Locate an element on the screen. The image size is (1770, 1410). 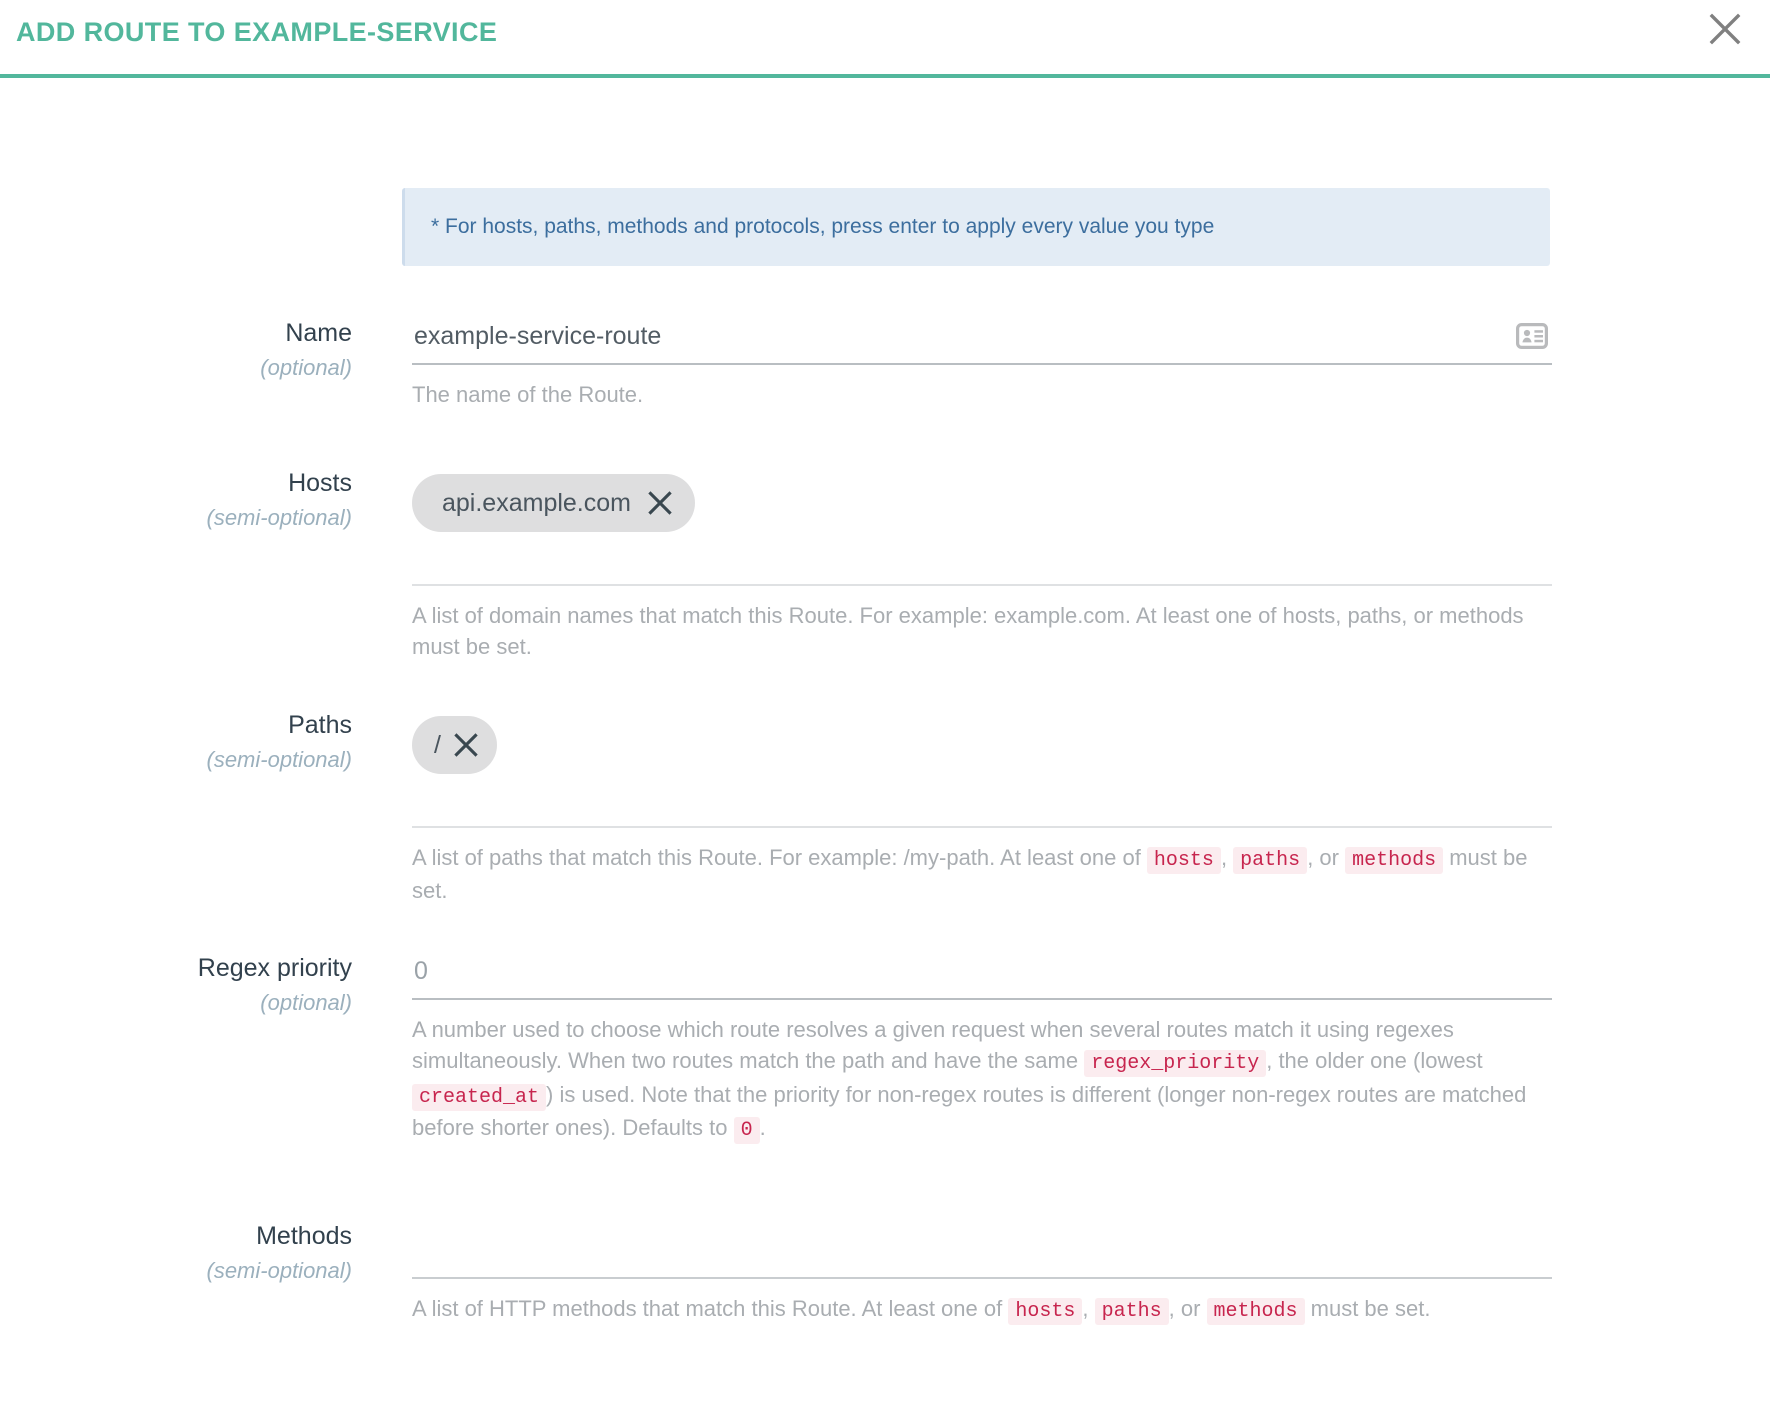
close-button is located at coordinates (1725, 29).